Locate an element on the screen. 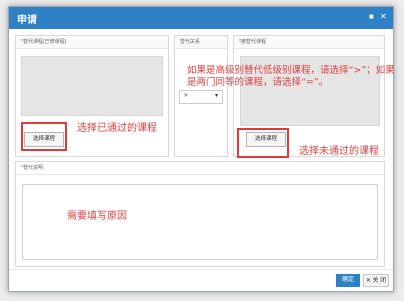 The height and width of the screenshot is (301, 404). panel-header: *替代说明 is located at coordinates (200, 168).